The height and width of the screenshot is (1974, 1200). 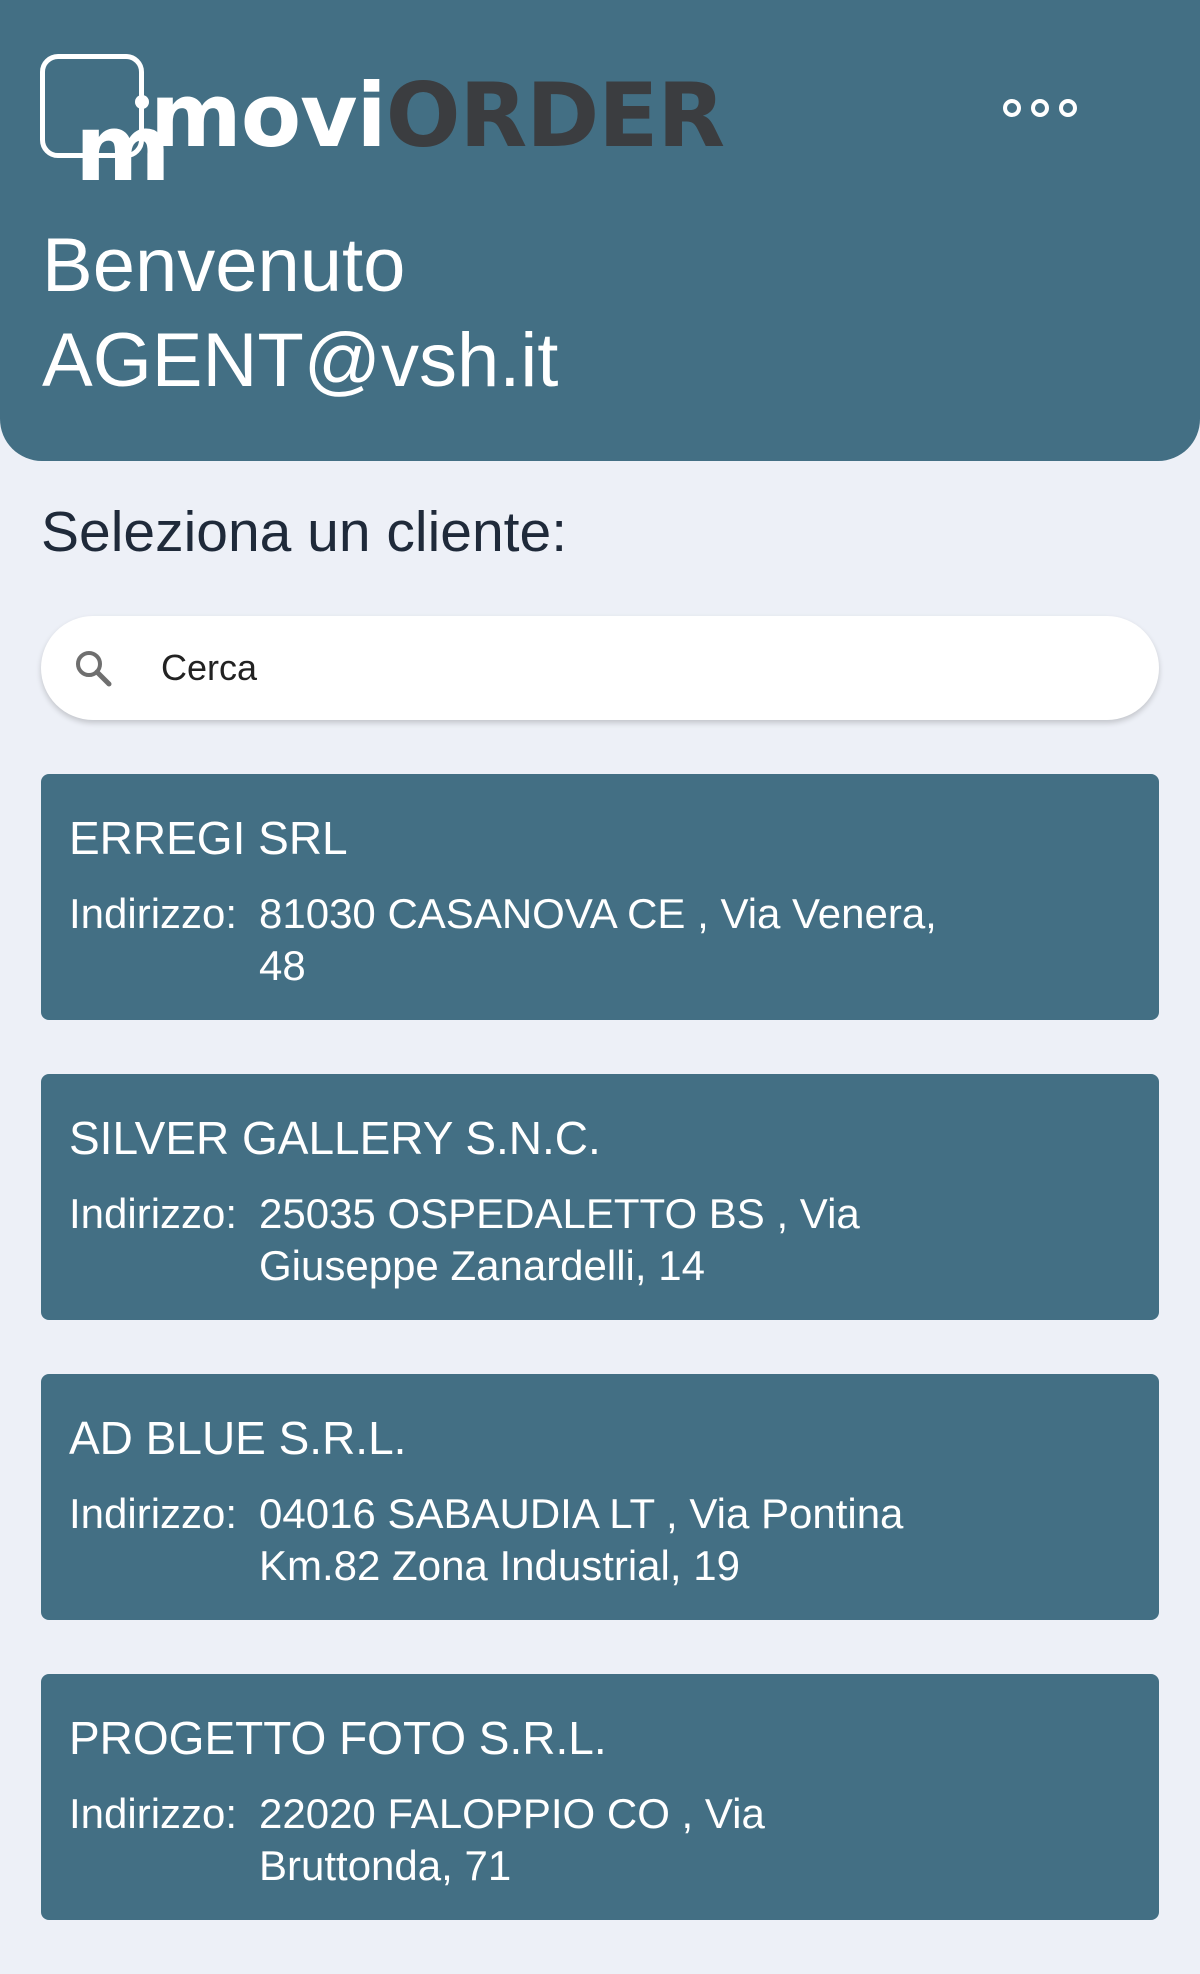 What do you see at coordinates (641, 668) in the screenshot?
I see `search-input` at bounding box center [641, 668].